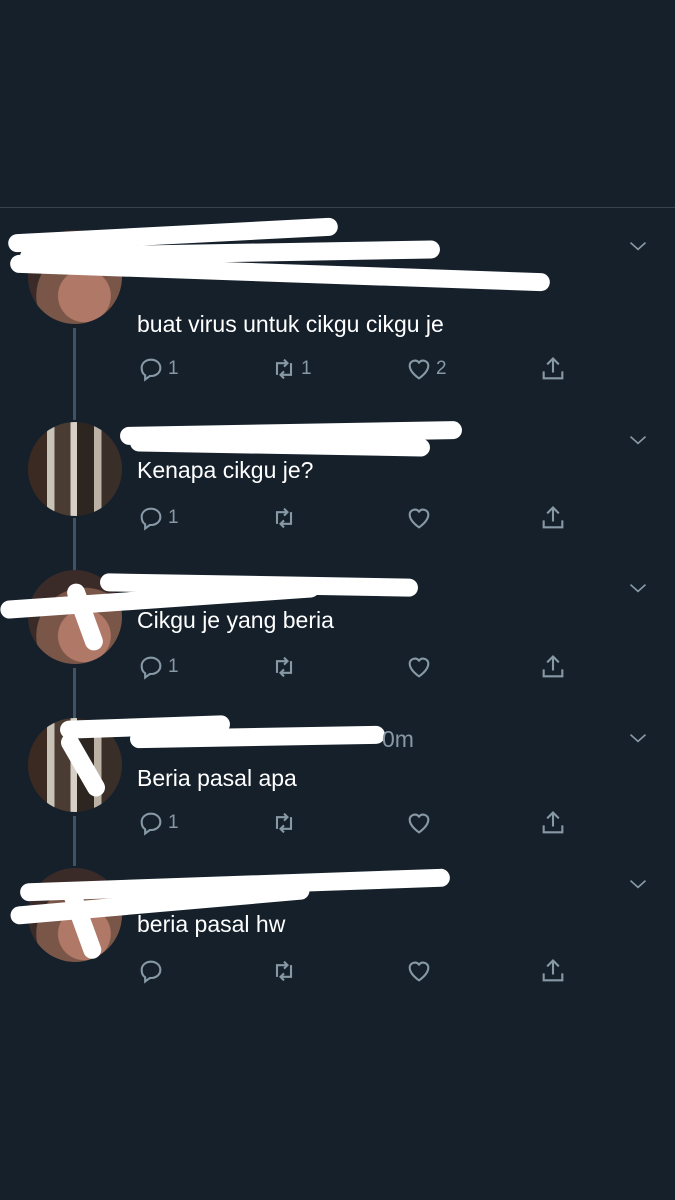  What do you see at coordinates (290, 324) in the screenshot?
I see `tweet-text: buat virus untuk cikgu cikgu je` at bounding box center [290, 324].